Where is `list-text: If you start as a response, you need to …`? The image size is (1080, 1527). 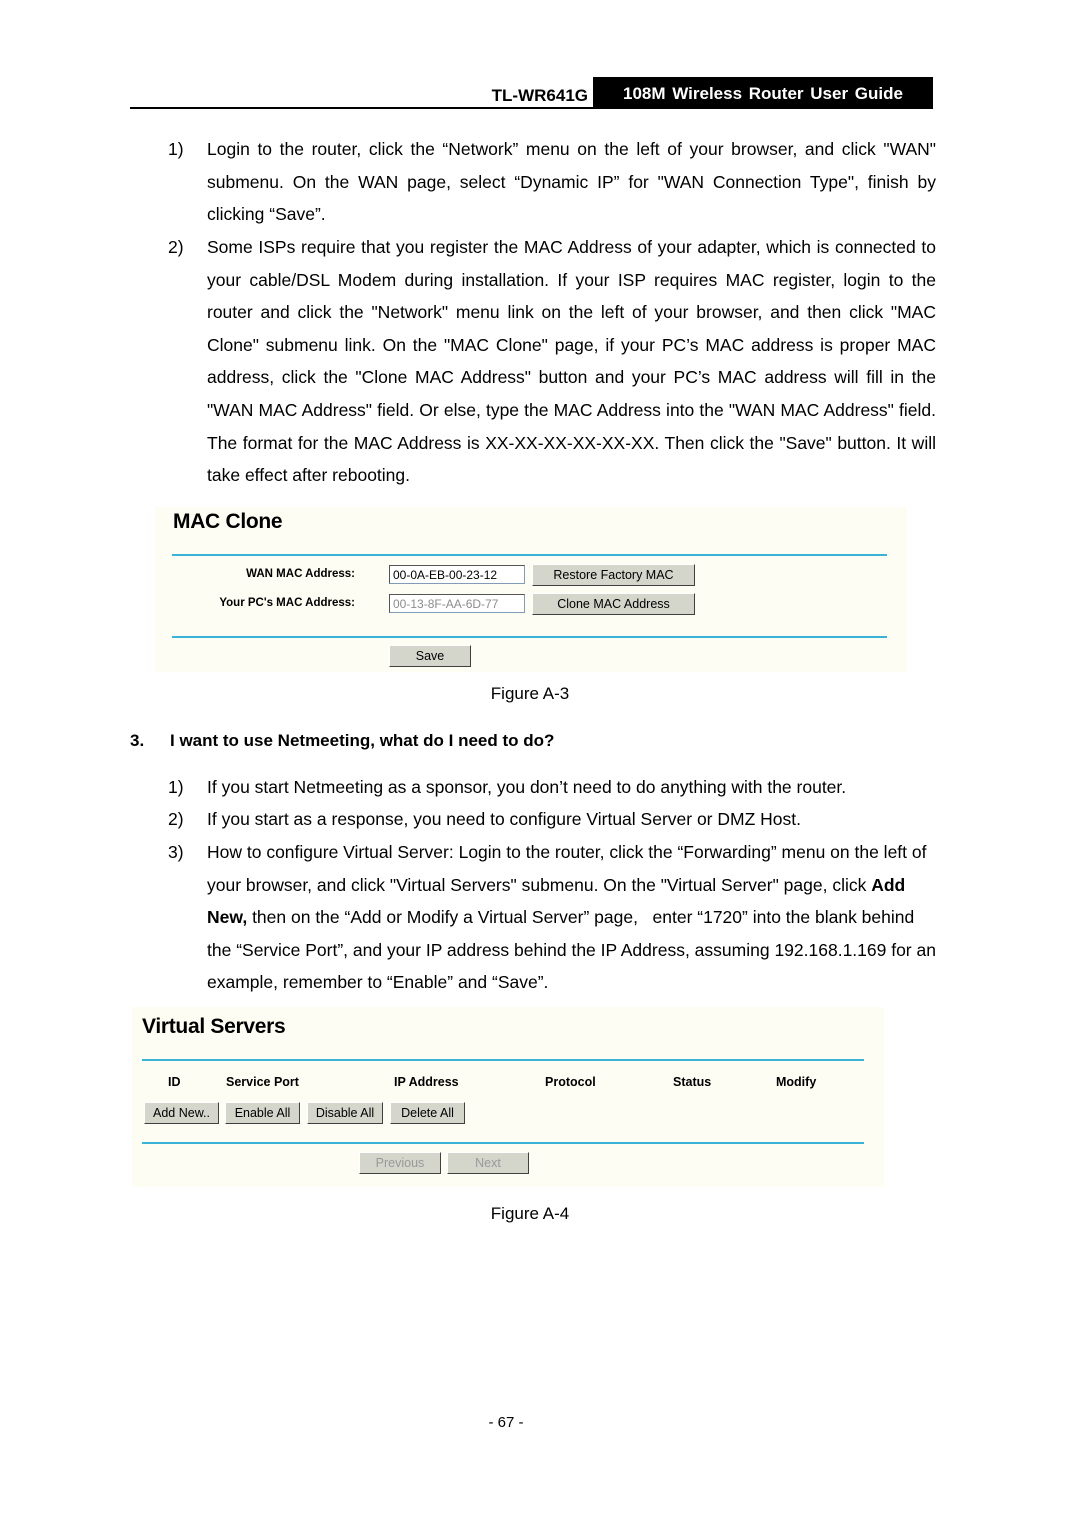
list-text: If you start as a response, you need to … is located at coordinates (504, 819).